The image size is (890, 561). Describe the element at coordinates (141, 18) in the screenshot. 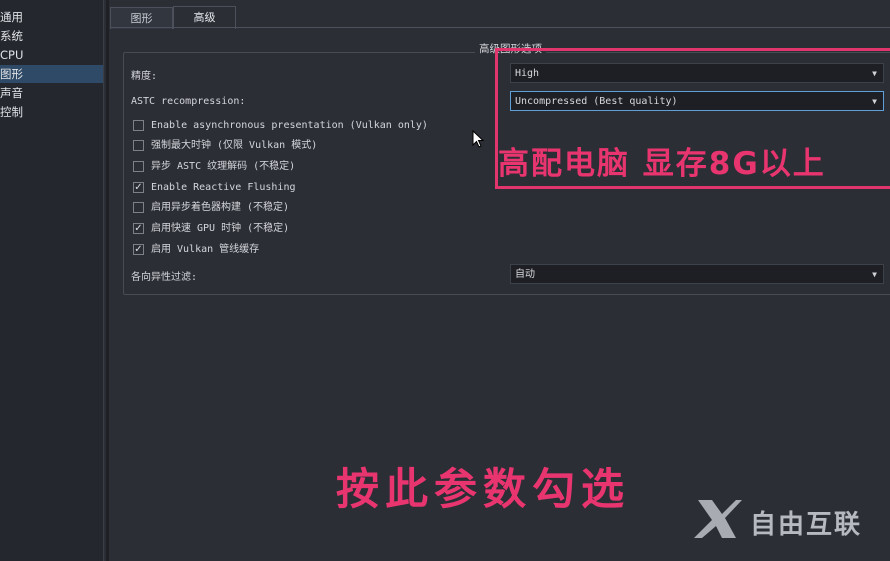

I see `tab-graphics: 图形` at that location.